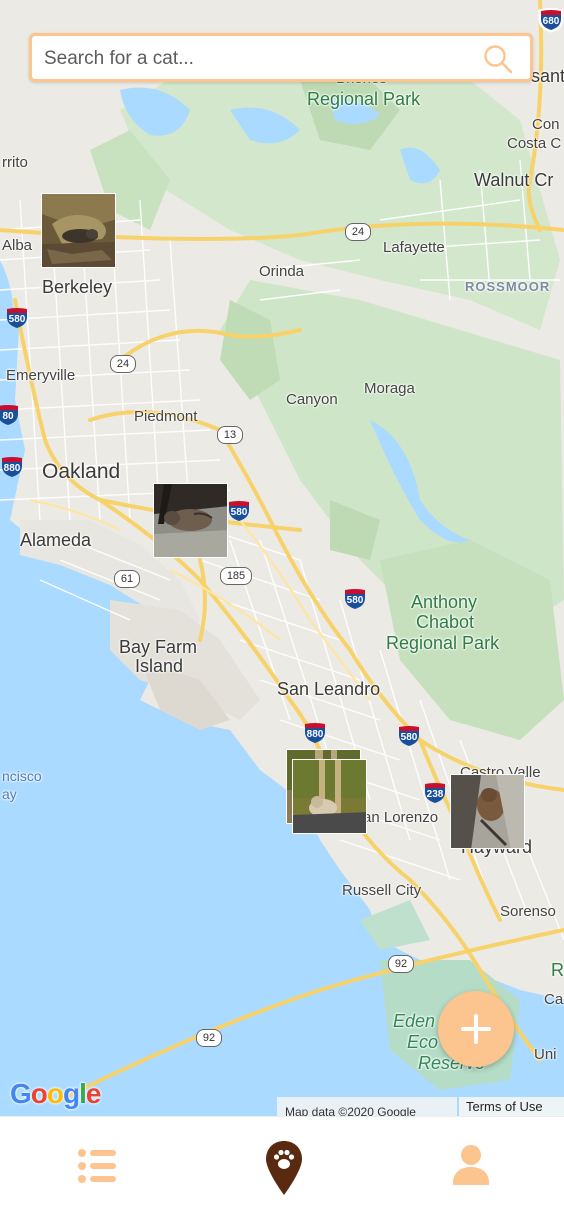 Image resolution: width=564 pixels, height=1217 pixels. What do you see at coordinates (282, 271) in the screenshot?
I see `place-label-orinda: Orinda` at bounding box center [282, 271].